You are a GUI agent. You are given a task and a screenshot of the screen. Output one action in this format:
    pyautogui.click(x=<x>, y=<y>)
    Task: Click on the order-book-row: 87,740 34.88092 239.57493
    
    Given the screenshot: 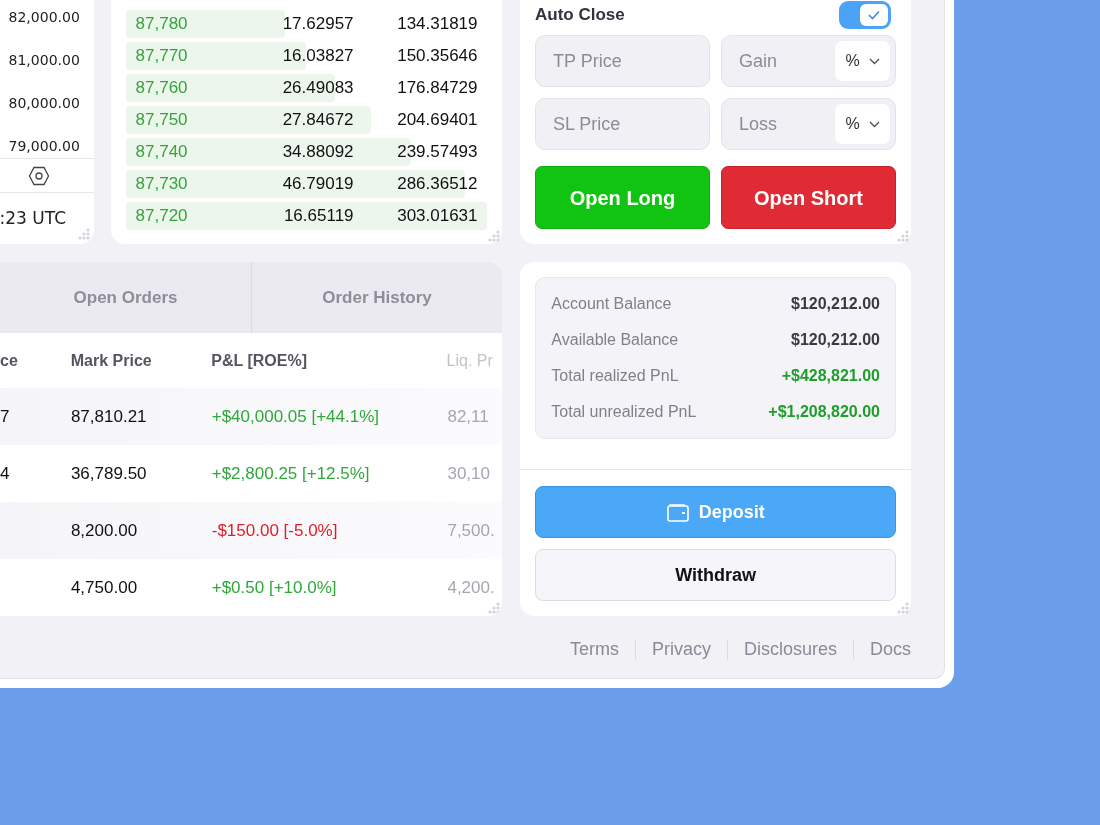 What is the action you would take?
    pyautogui.click(x=306, y=152)
    